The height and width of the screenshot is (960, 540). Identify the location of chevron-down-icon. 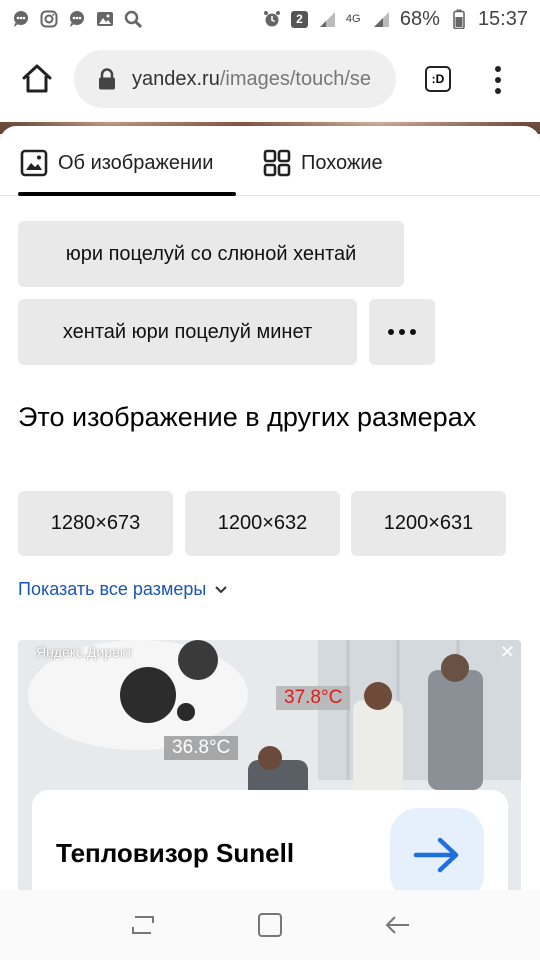
(221, 589).